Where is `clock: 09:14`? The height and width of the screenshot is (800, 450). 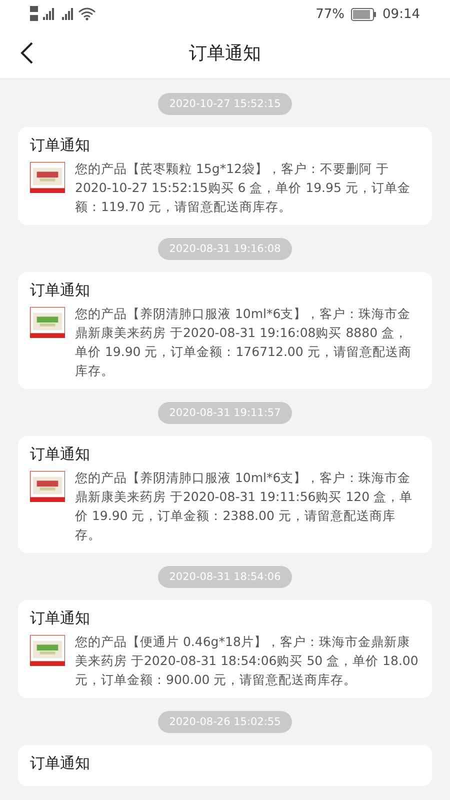 clock: 09:14 is located at coordinates (401, 14).